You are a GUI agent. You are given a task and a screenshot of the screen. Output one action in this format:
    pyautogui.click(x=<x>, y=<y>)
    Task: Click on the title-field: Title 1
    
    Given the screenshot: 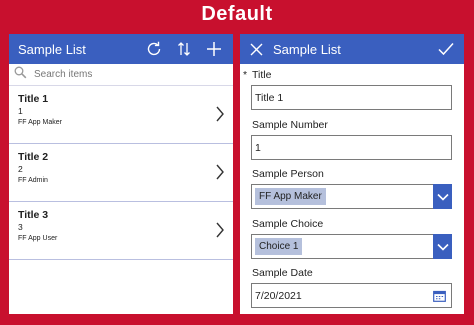 What is the action you would take?
    pyautogui.click(x=351, y=97)
    